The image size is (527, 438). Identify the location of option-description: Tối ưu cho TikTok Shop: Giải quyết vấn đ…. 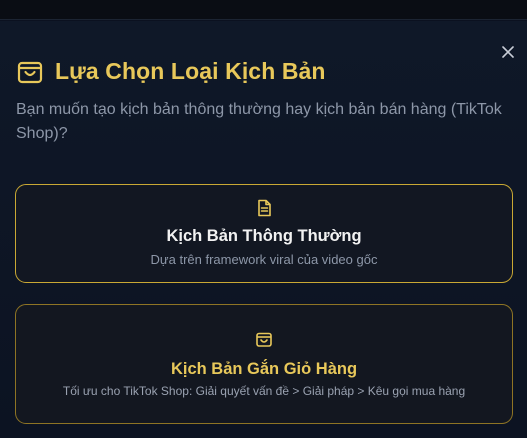
(264, 391).